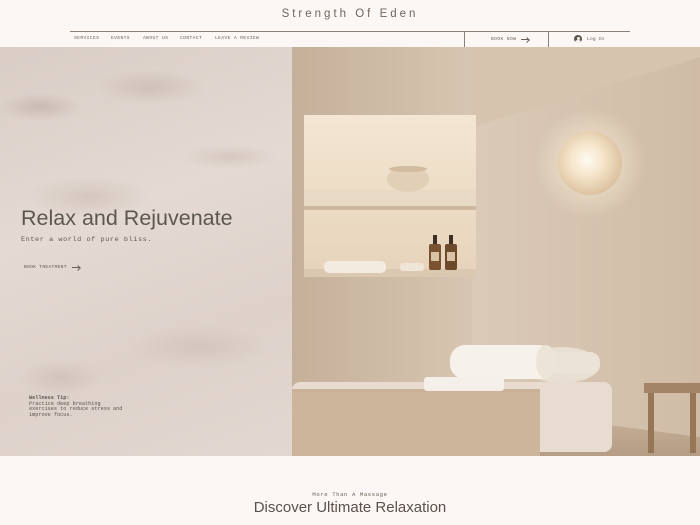 The width and height of the screenshot is (700, 525). What do you see at coordinates (120, 38) in the screenshot?
I see `nav-item-events: EVENTS` at bounding box center [120, 38].